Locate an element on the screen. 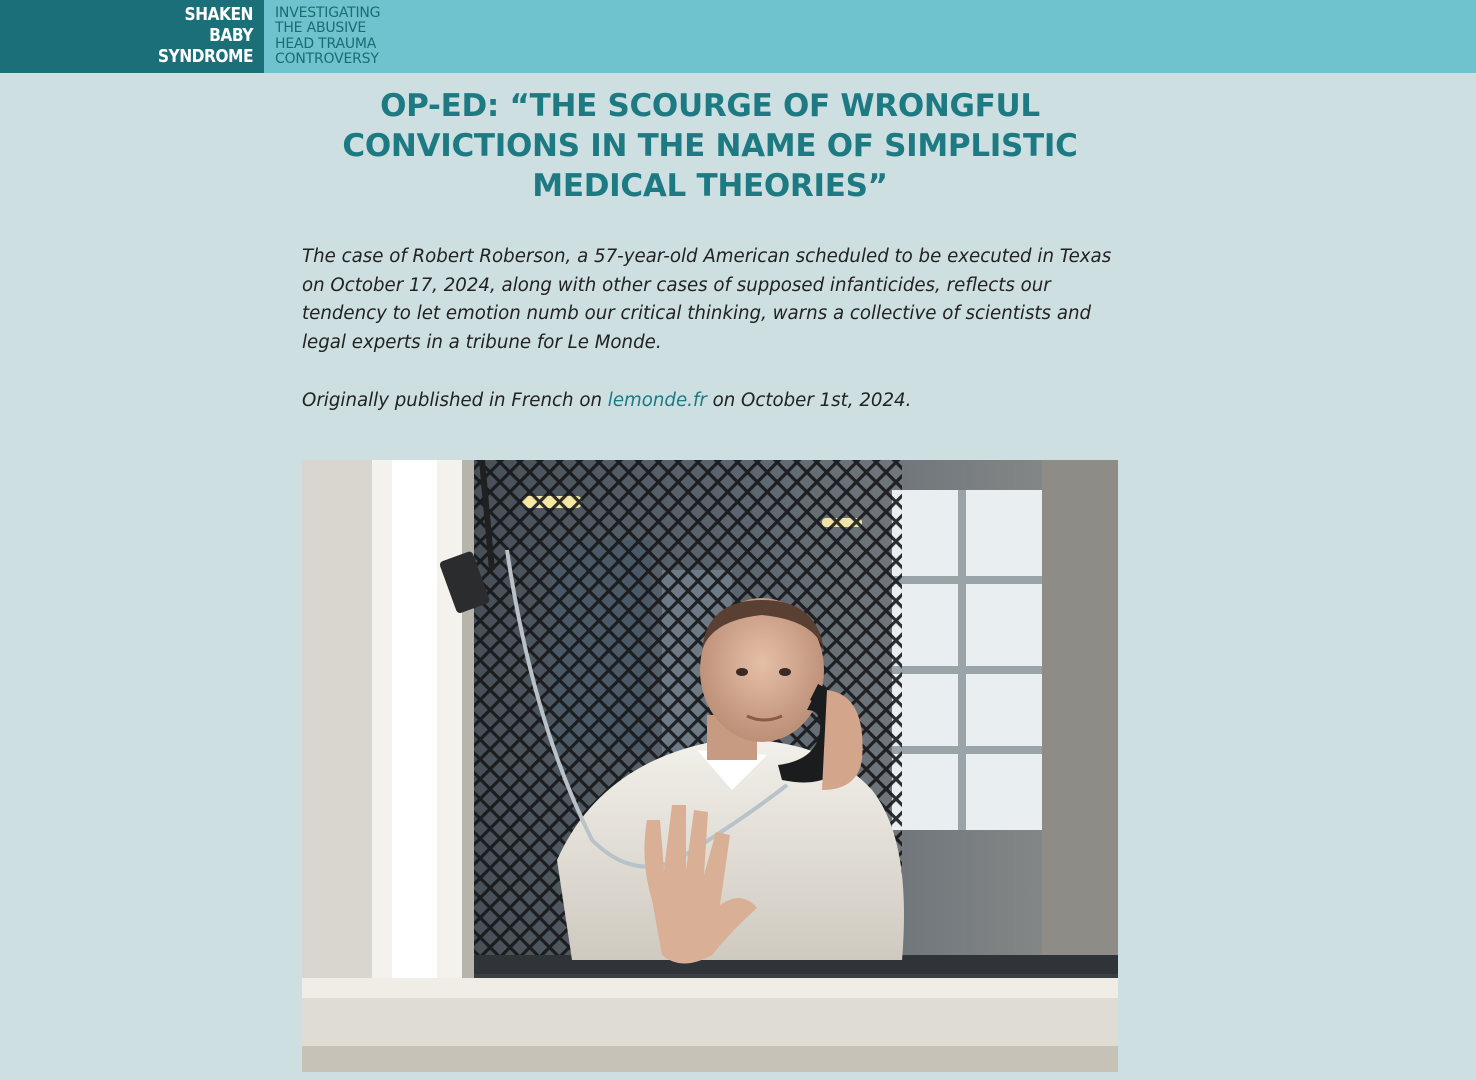 This screenshot has height=1080, width=1476. logo-line: SHAKEN is located at coordinates (218, 14).